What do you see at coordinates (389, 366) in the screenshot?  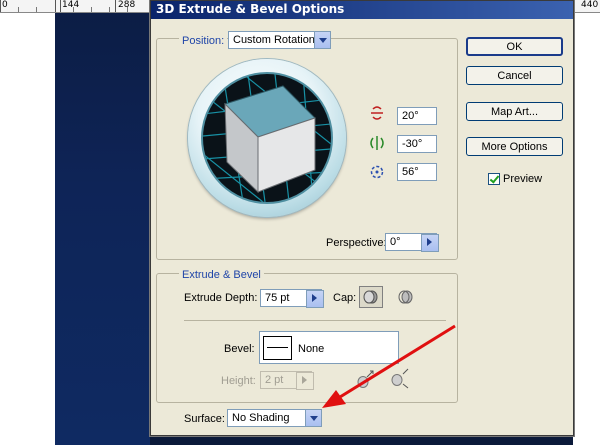 I see `annotation-arrow` at bounding box center [389, 366].